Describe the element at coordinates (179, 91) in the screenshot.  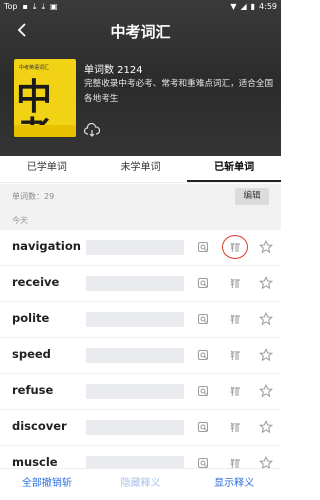
I see `book-description: 完整收录中考必考、常考和重难点词汇，适合全国各地考生` at that location.